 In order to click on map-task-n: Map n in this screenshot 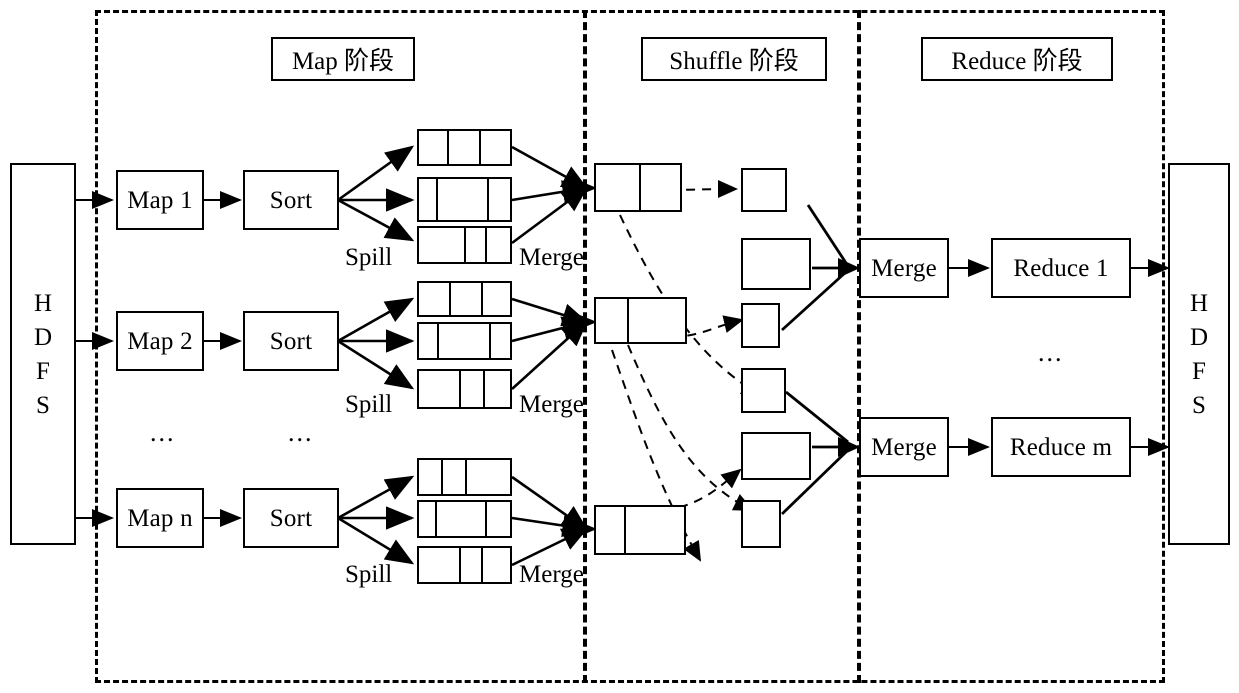, I will do `click(160, 518)`.